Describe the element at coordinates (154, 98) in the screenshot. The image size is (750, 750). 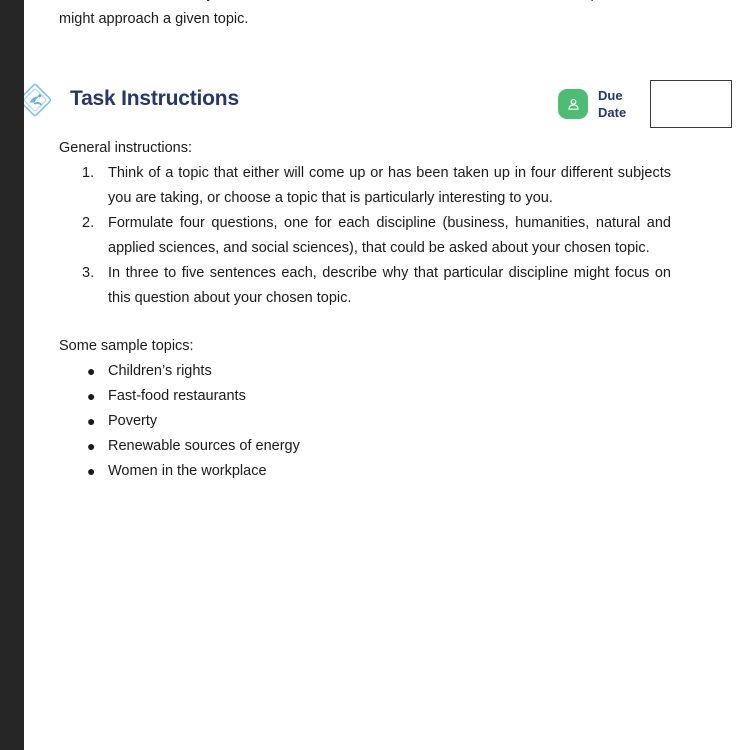
I see `page-title: Task Instructions` at that location.